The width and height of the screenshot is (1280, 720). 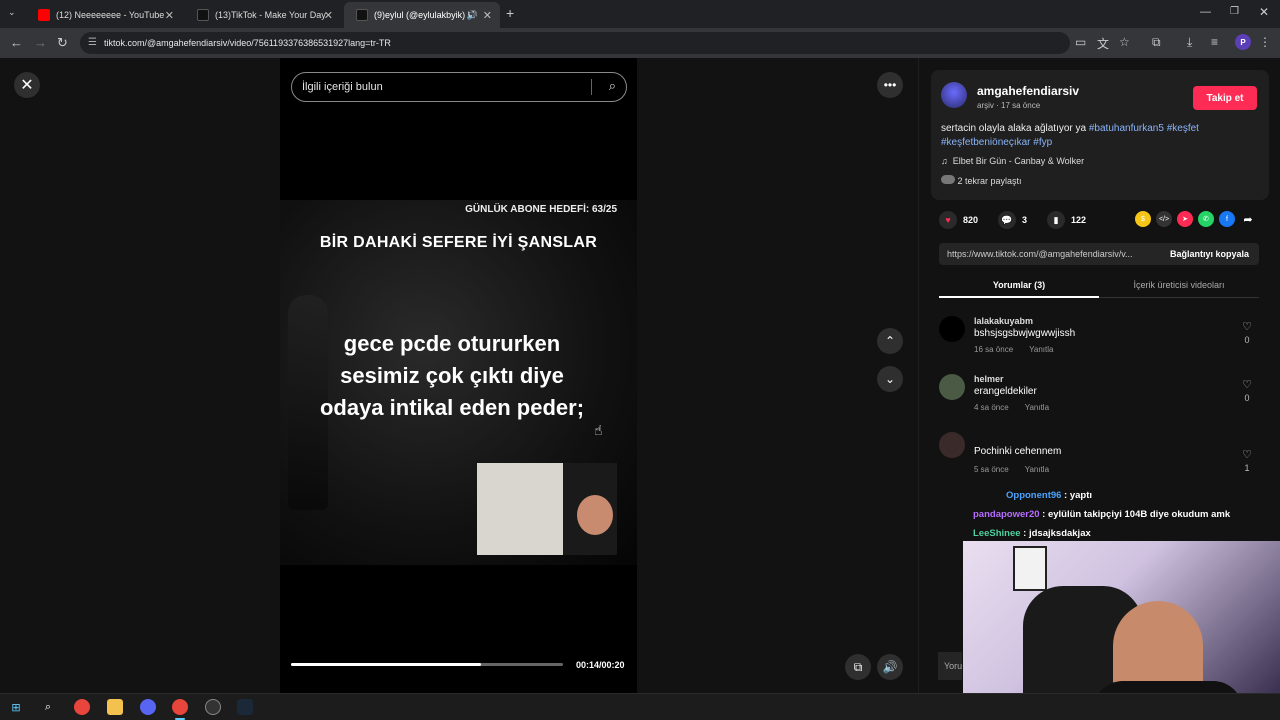 I want to click on file-explorer-icon, so click(x=115, y=707).